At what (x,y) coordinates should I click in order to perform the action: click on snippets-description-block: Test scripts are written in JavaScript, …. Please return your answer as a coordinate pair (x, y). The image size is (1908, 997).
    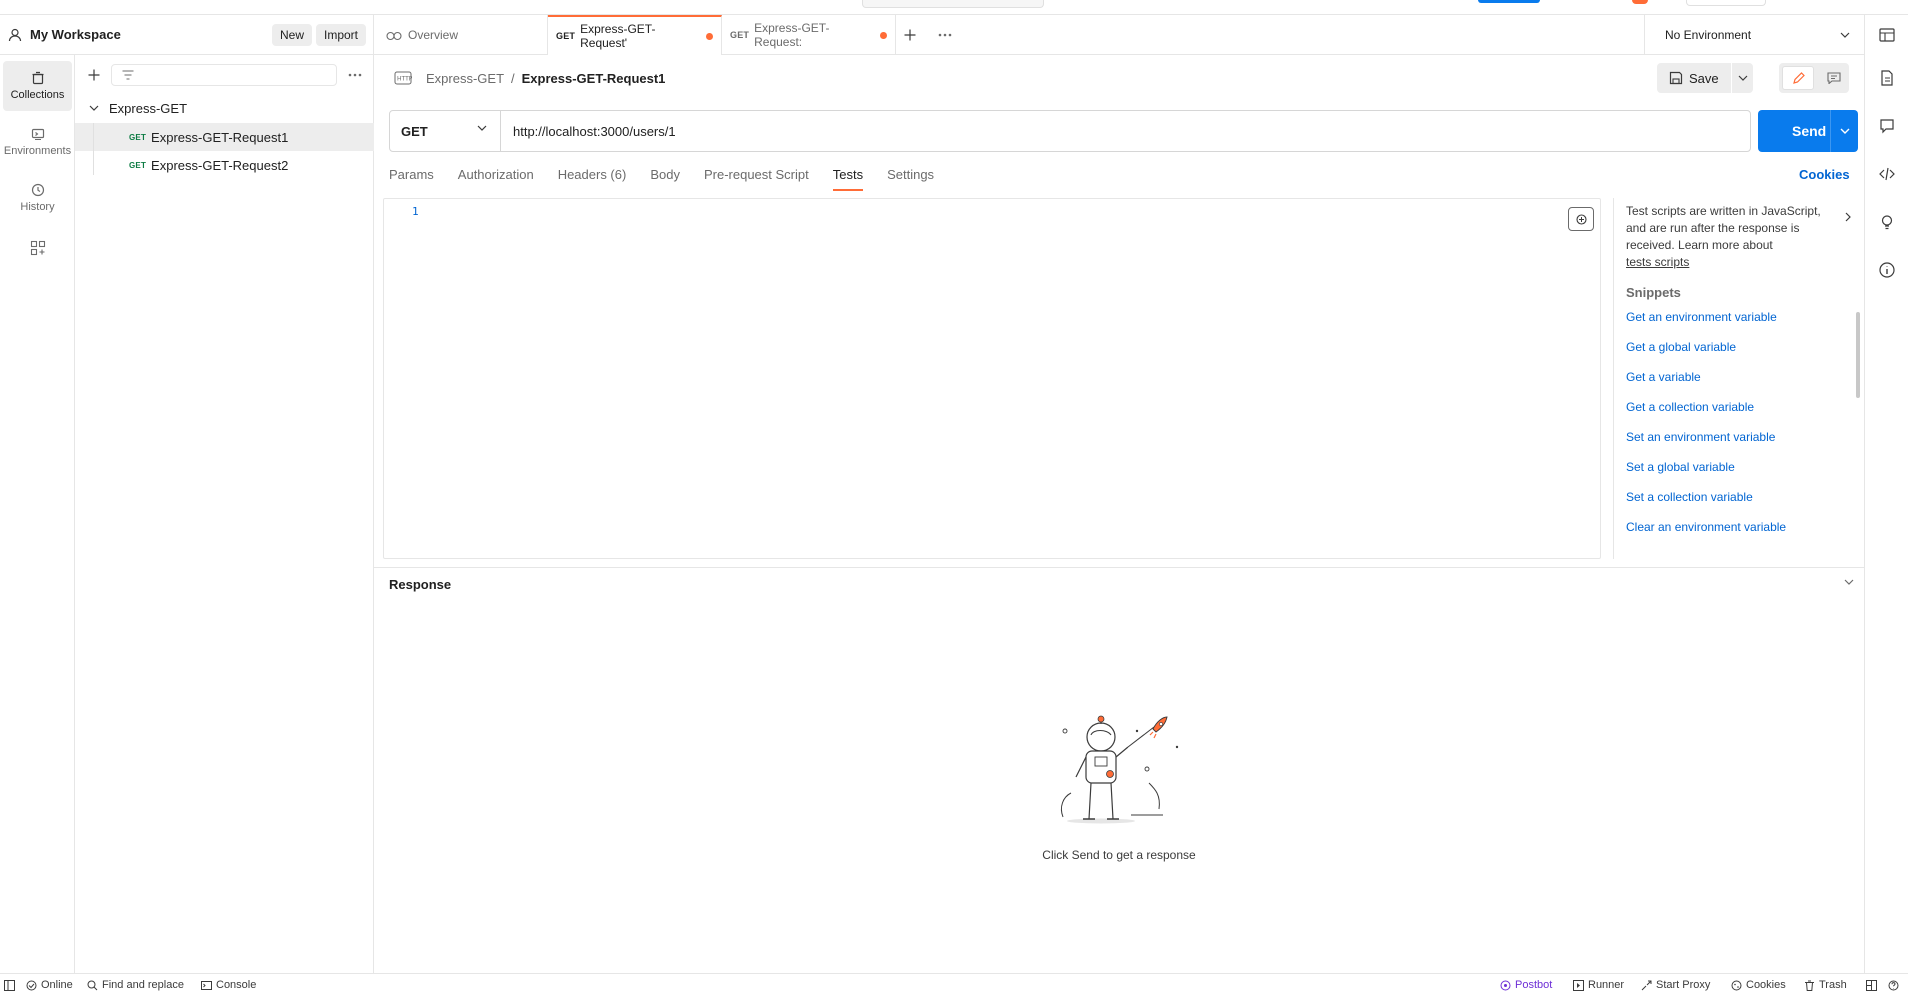
    Looking at the image, I should click on (1742, 234).